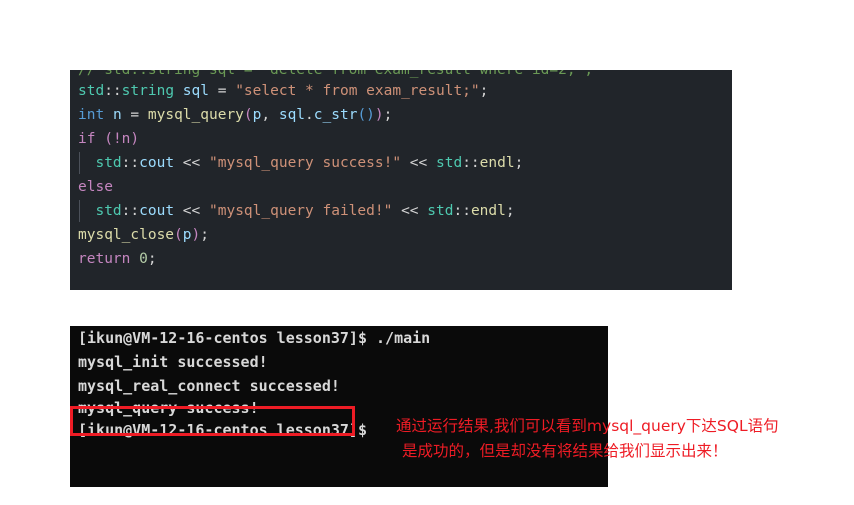  What do you see at coordinates (254, 338) in the screenshot?
I see `terminal-line-command: [ikun@VM-12-16-centos lesson37]$ ./main` at bounding box center [254, 338].